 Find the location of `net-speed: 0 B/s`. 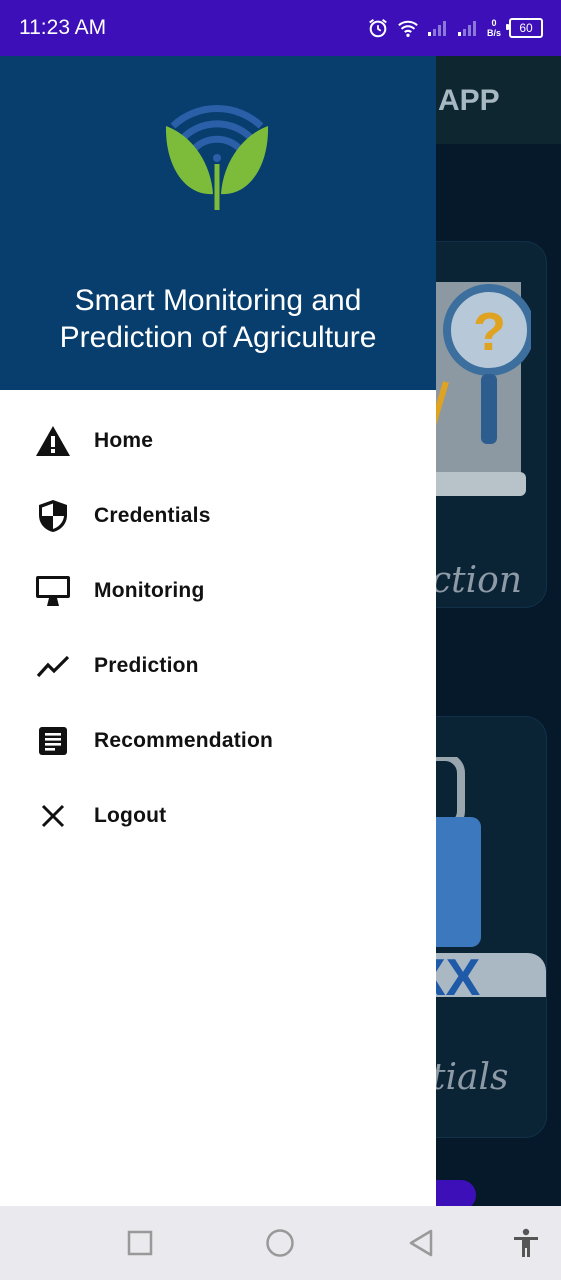

net-speed: 0 B/s is located at coordinates (493, 28).